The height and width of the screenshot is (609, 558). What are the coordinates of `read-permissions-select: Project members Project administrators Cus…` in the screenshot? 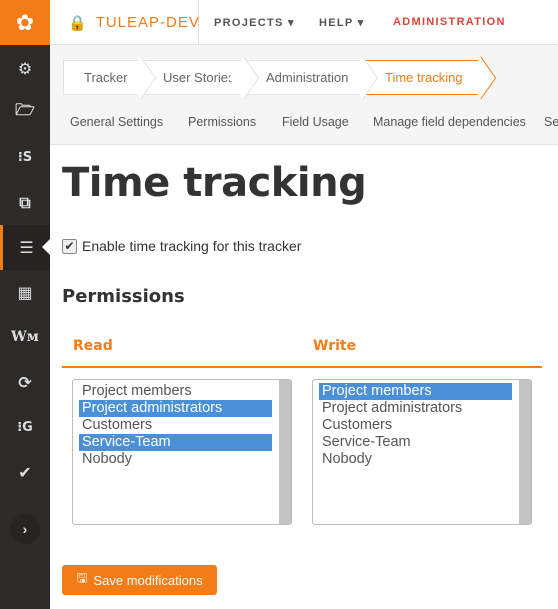 It's located at (182, 452).